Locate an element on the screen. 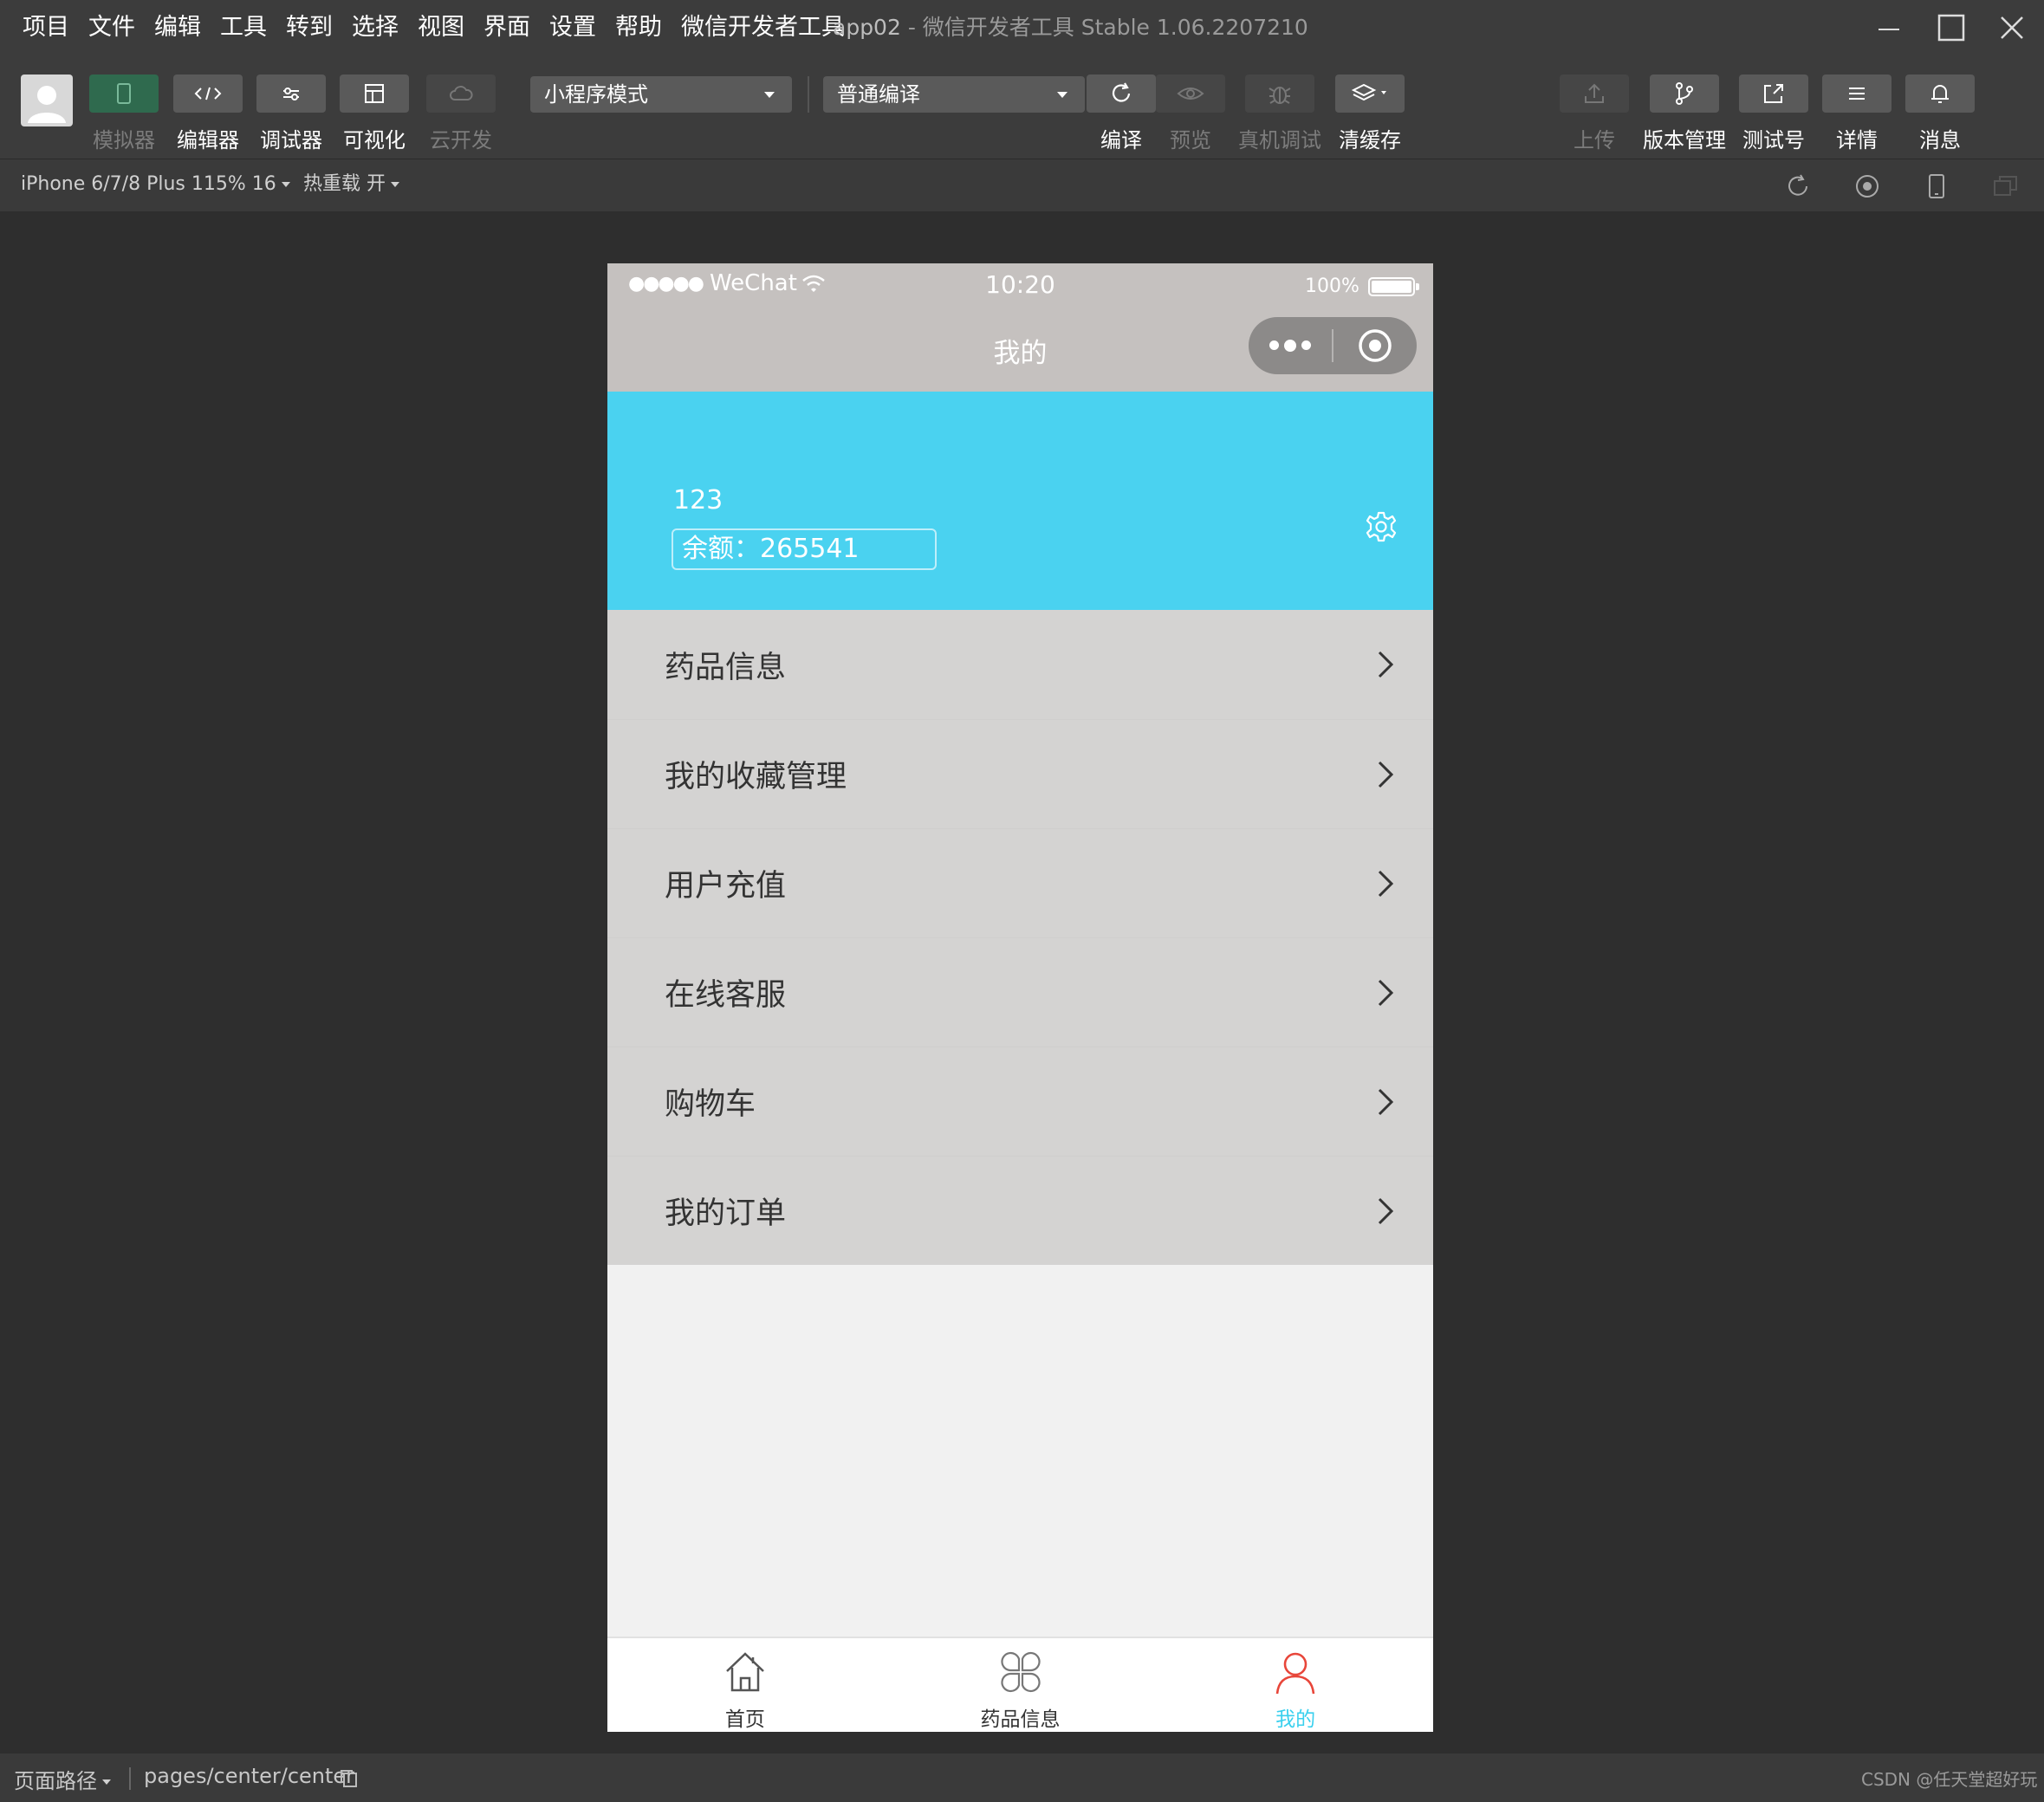 The width and height of the screenshot is (2044, 1802). external-link-icon is located at coordinates (1774, 93).